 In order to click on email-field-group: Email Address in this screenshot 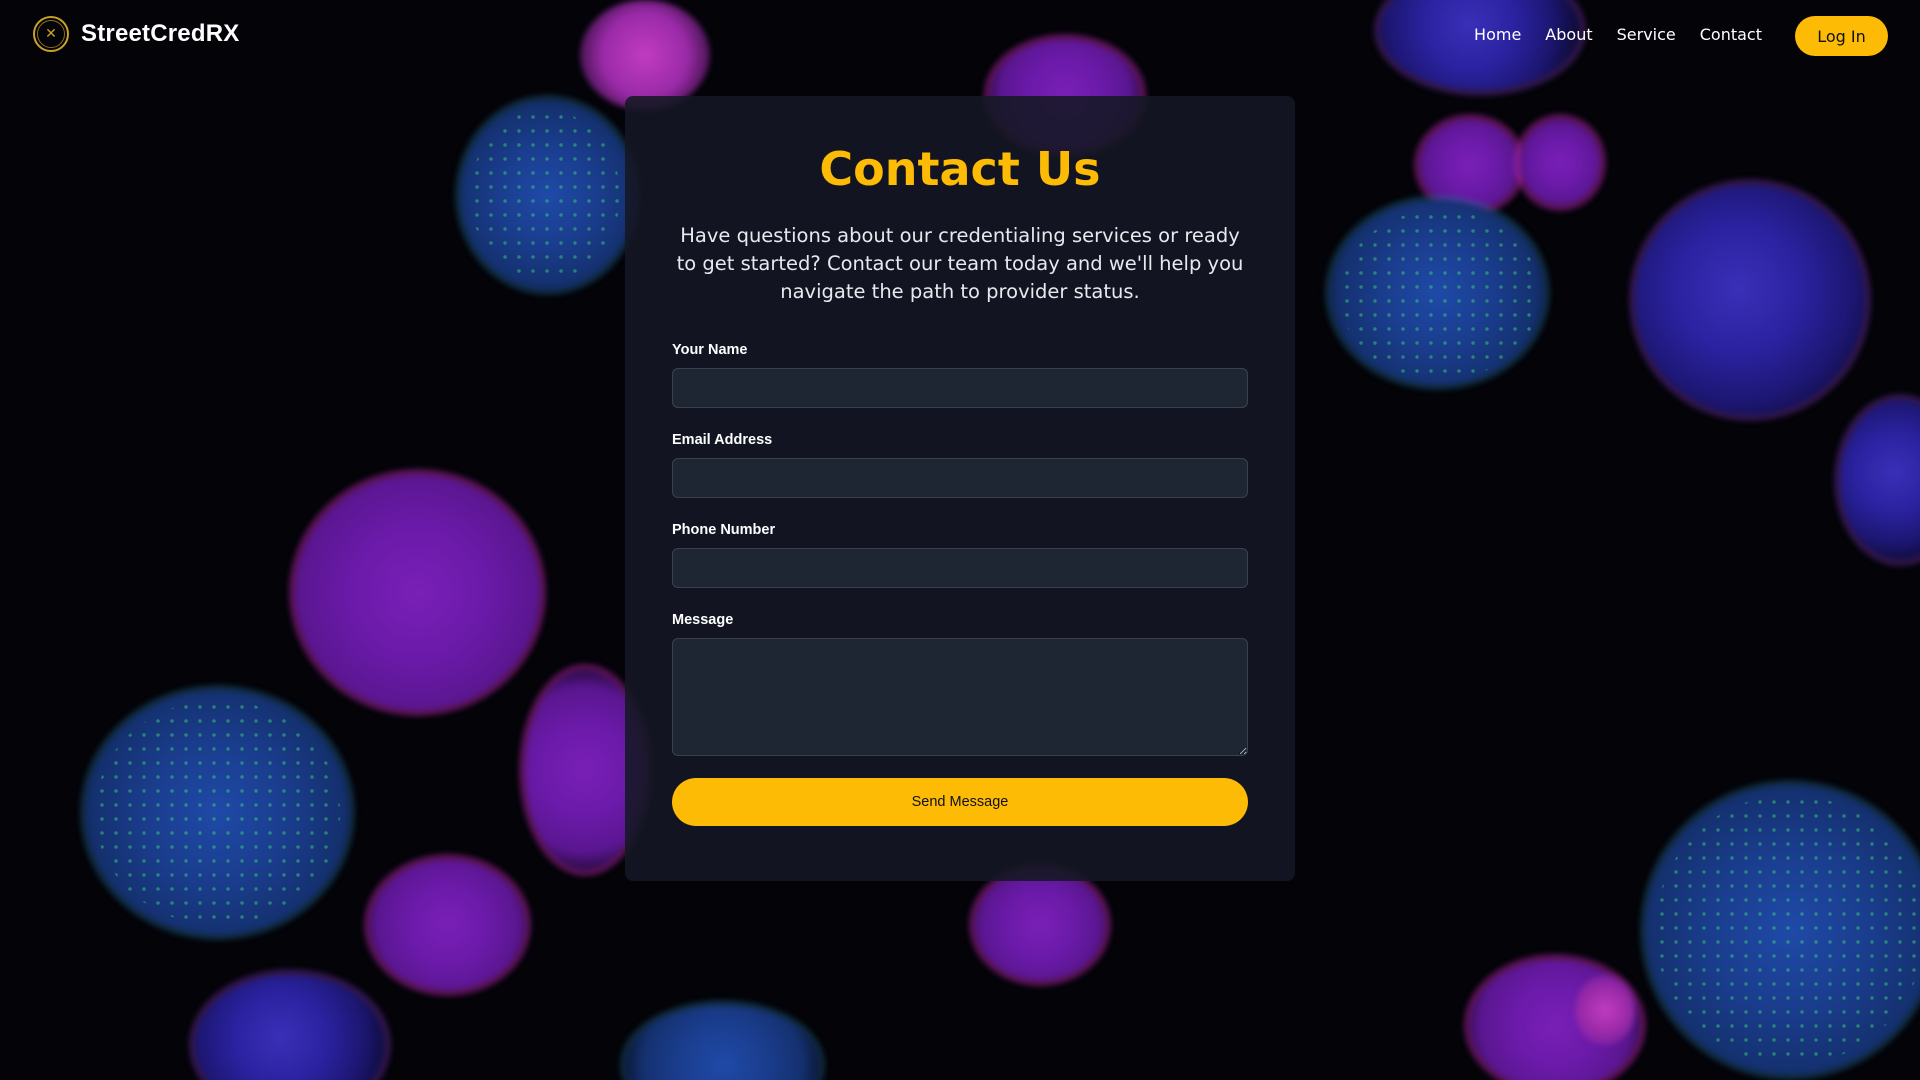, I will do `click(960, 465)`.